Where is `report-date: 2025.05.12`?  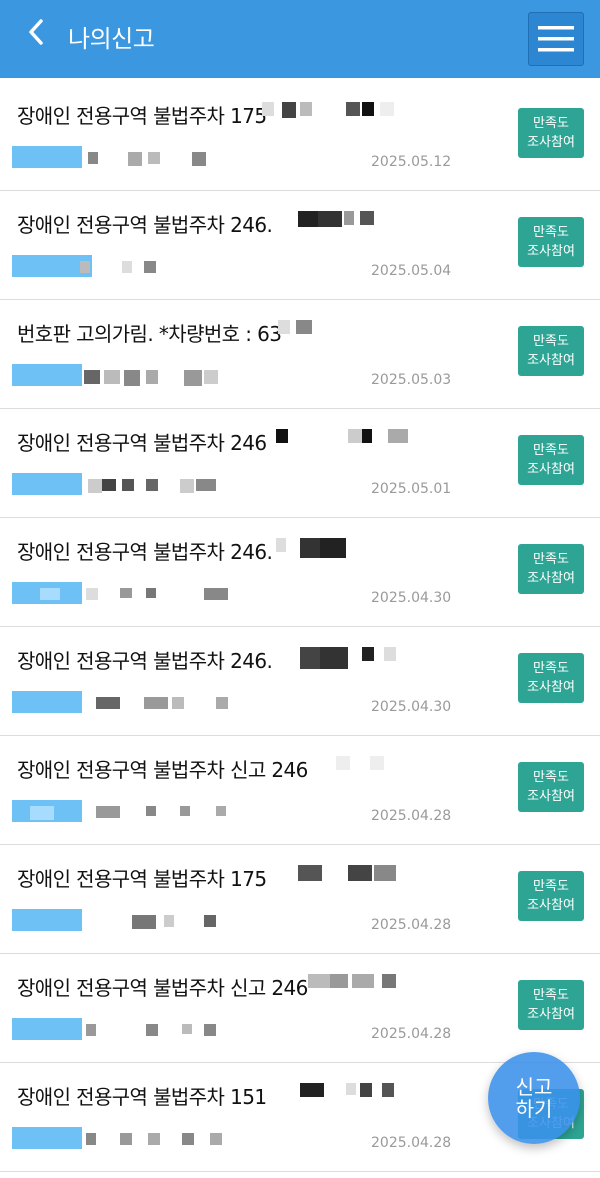
report-date: 2025.05.12 is located at coordinates (411, 162).